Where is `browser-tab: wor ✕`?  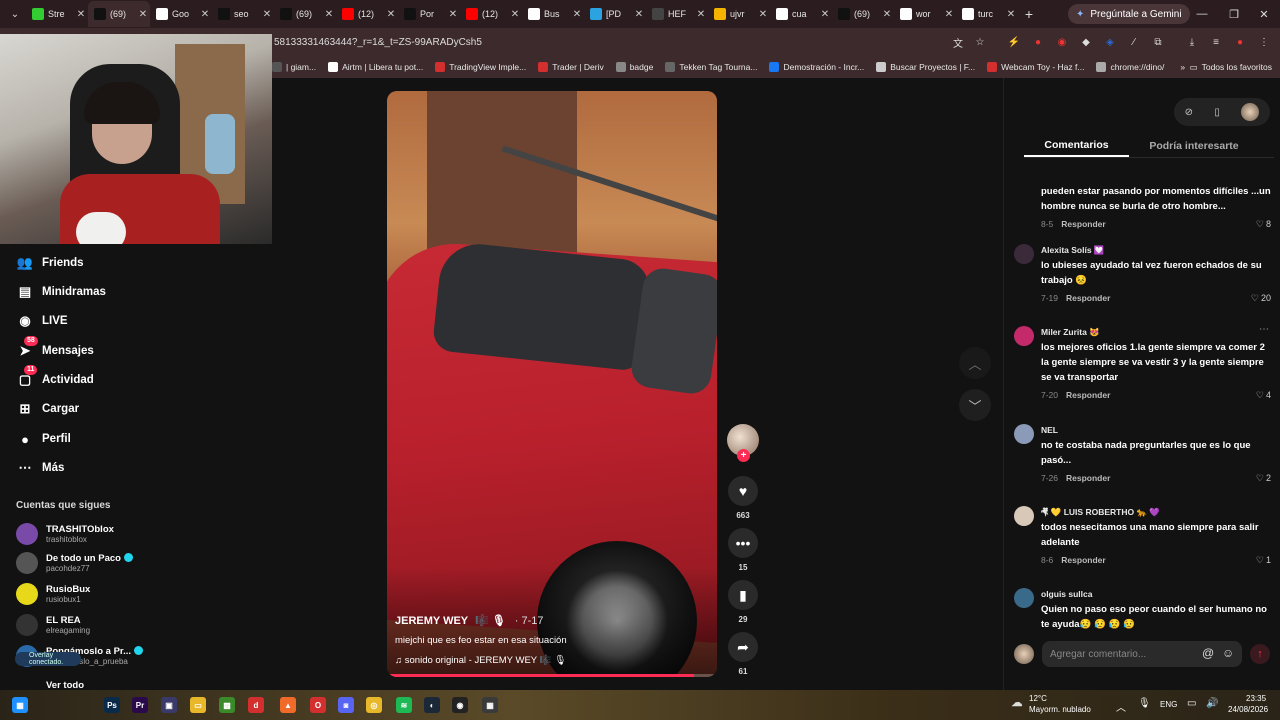
browser-tab: wor ✕ is located at coordinates (925, 14).